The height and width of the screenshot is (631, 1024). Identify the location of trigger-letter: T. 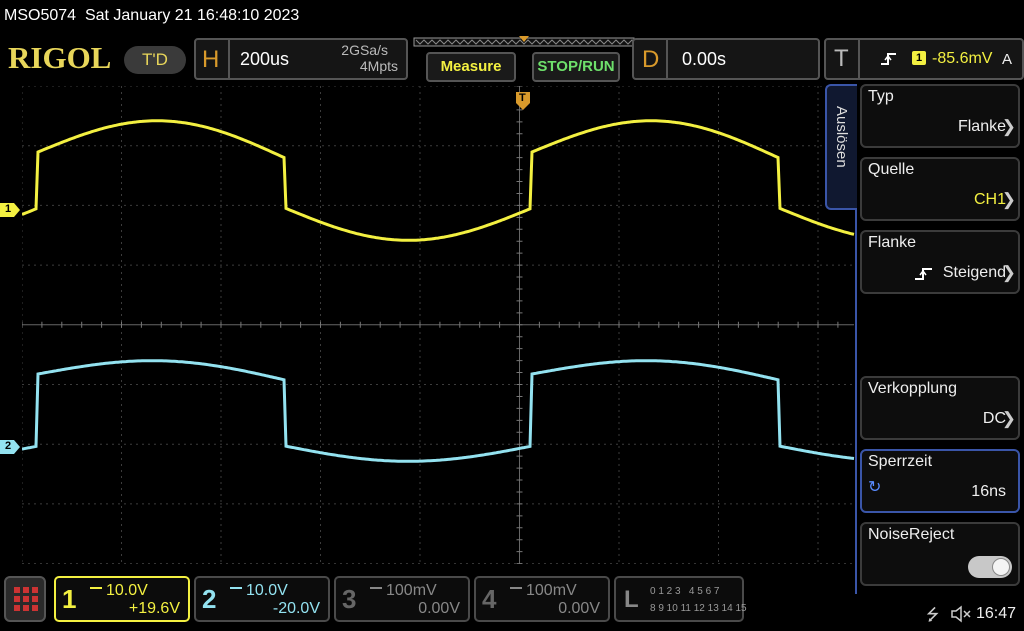
(841, 58).